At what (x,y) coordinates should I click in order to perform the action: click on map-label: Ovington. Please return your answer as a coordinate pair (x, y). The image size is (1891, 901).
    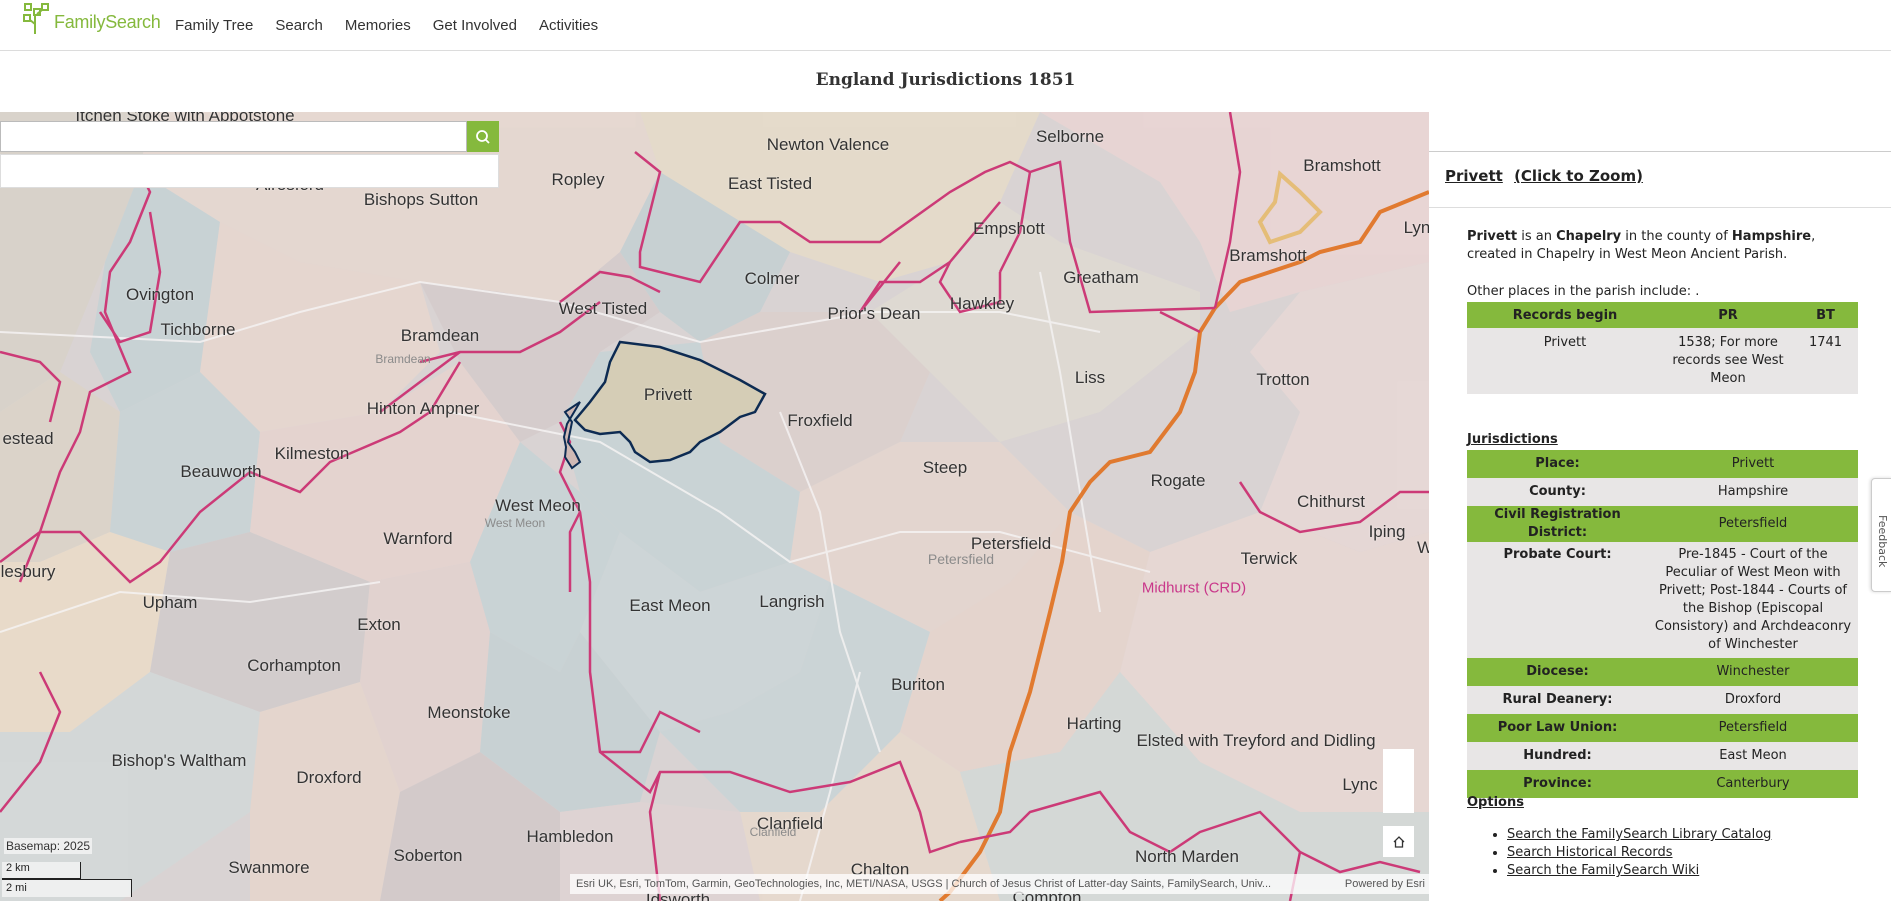
    Looking at the image, I should click on (160, 295).